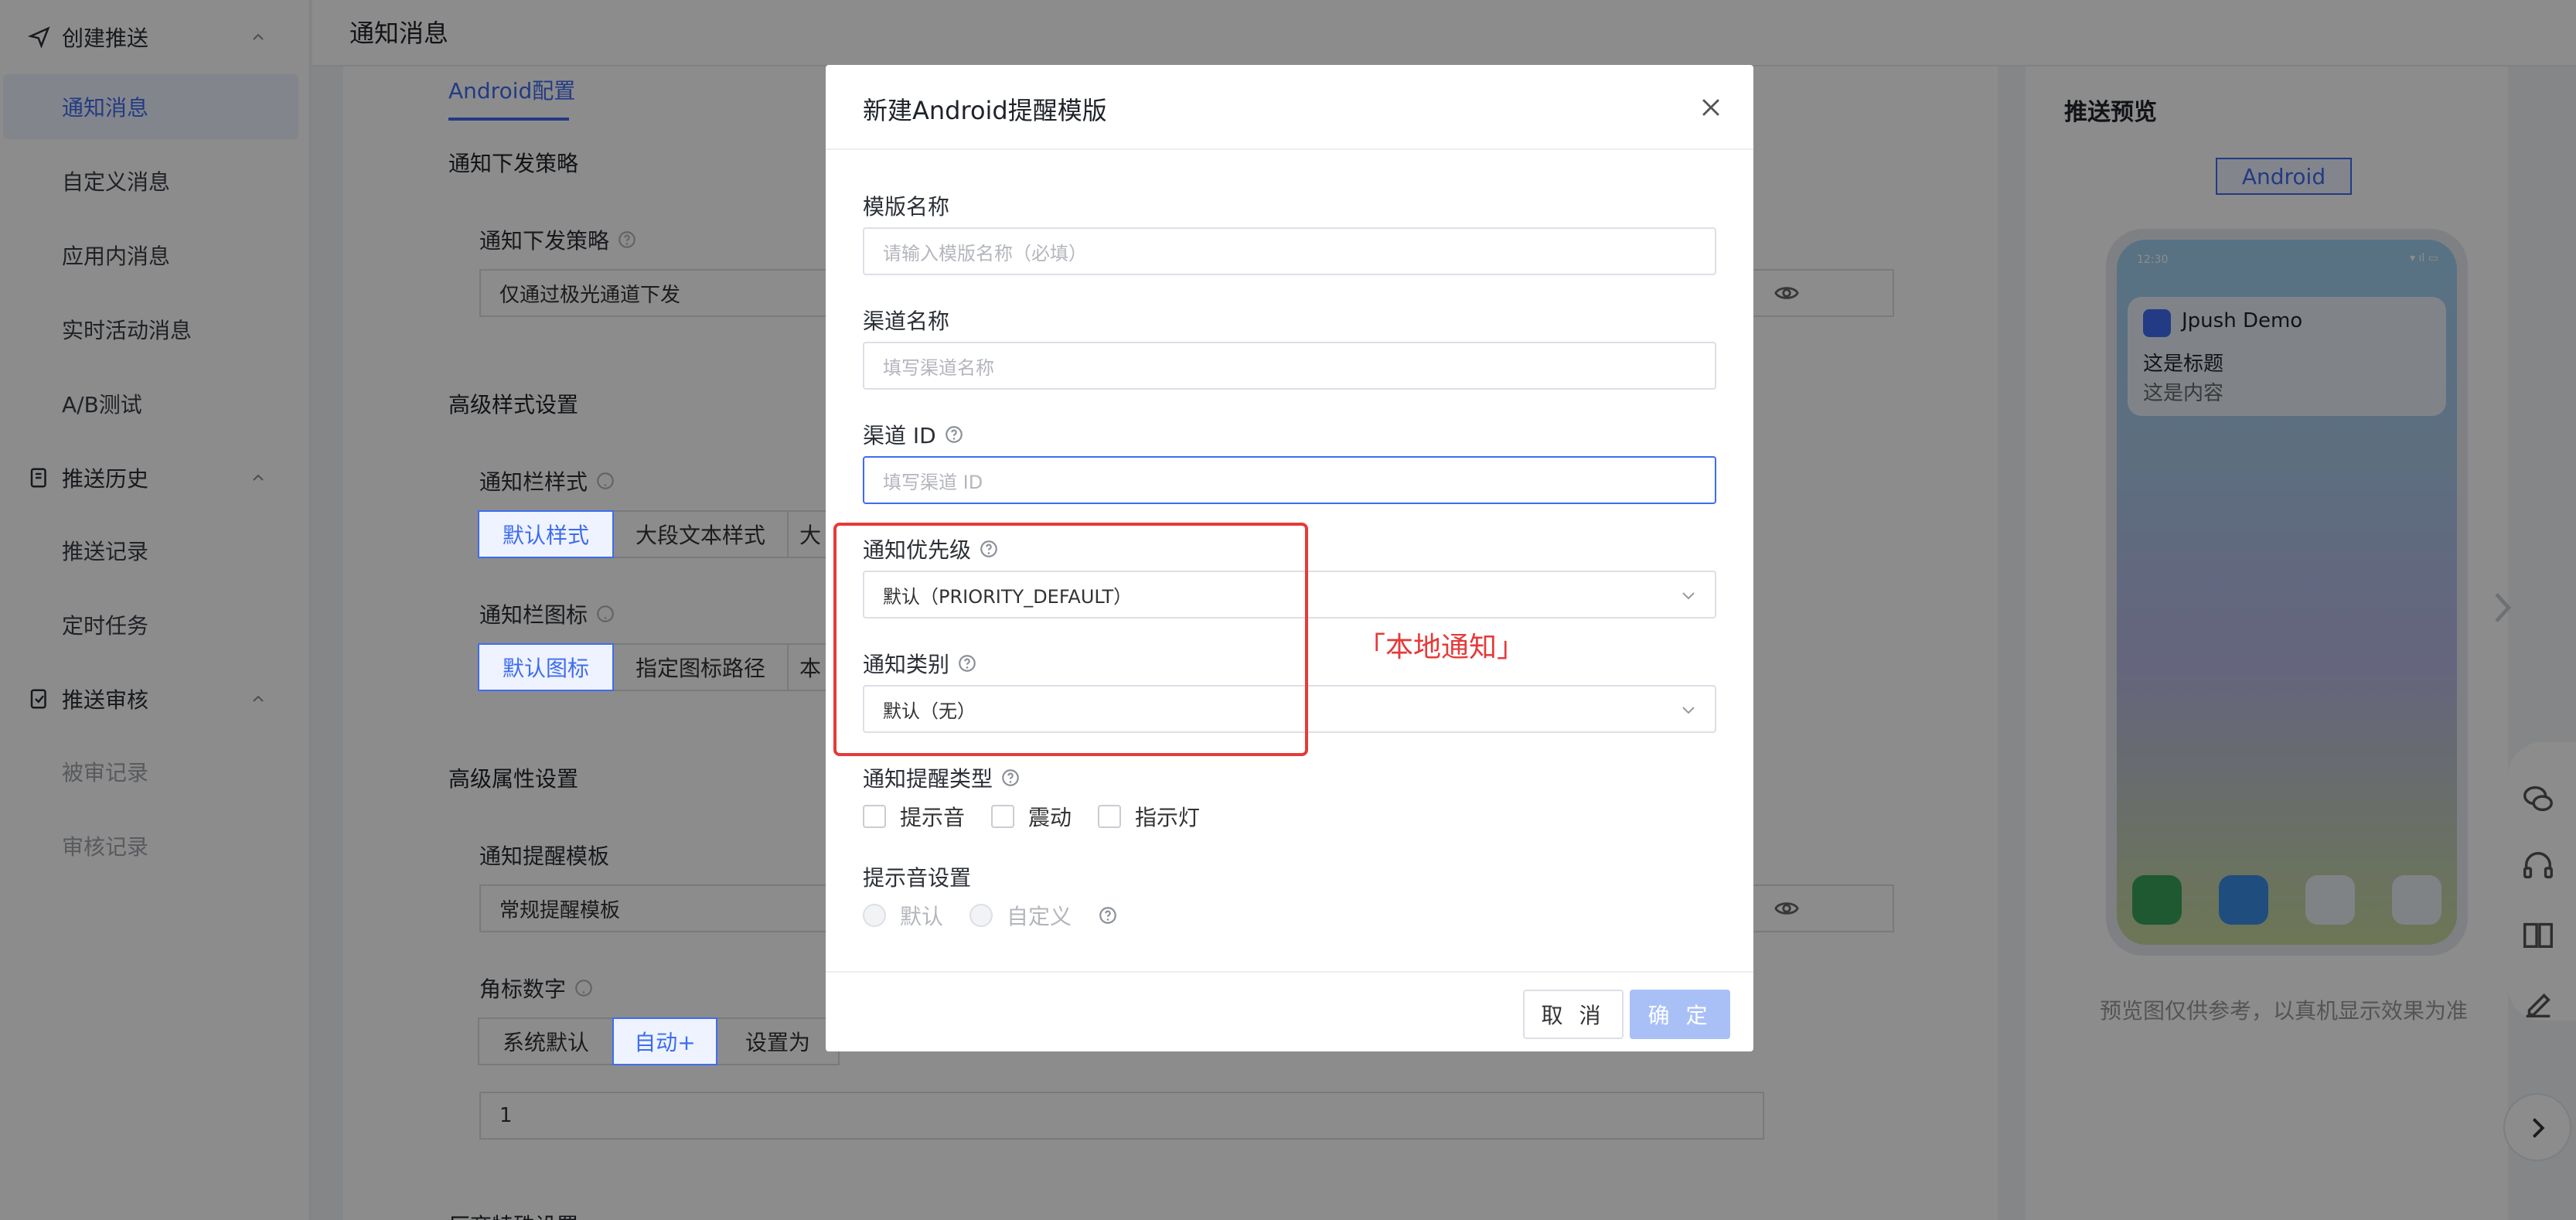 This screenshot has width=2576, height=1220. Describe the element at coordinates (1573, 1014) in the screenshot. I see `cancel-button: 取 消` at that location.